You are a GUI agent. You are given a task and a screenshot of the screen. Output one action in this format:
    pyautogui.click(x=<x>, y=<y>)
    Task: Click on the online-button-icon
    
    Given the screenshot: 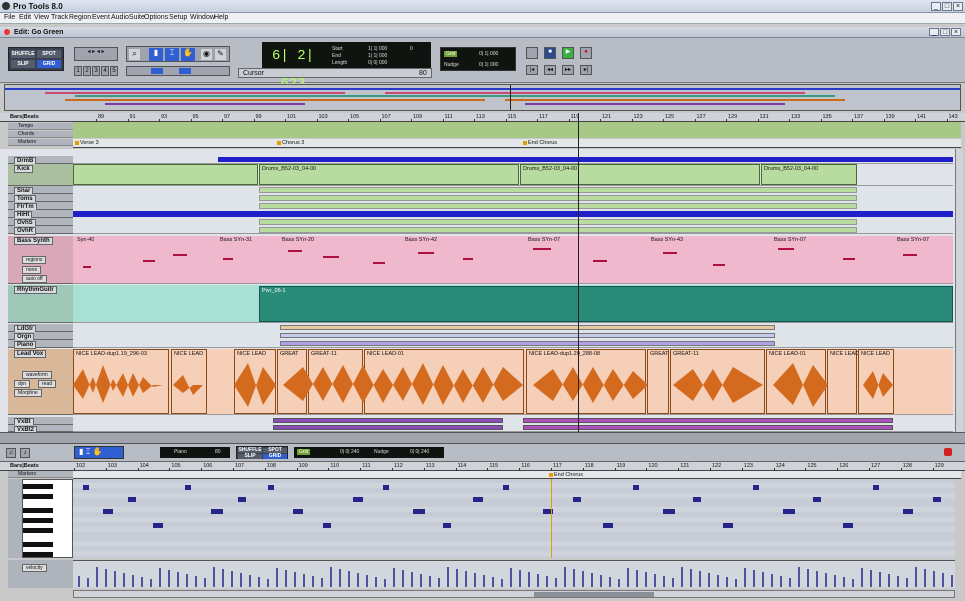 What is the action you would take?
    pyautogui.click(x=532, y=53)
    